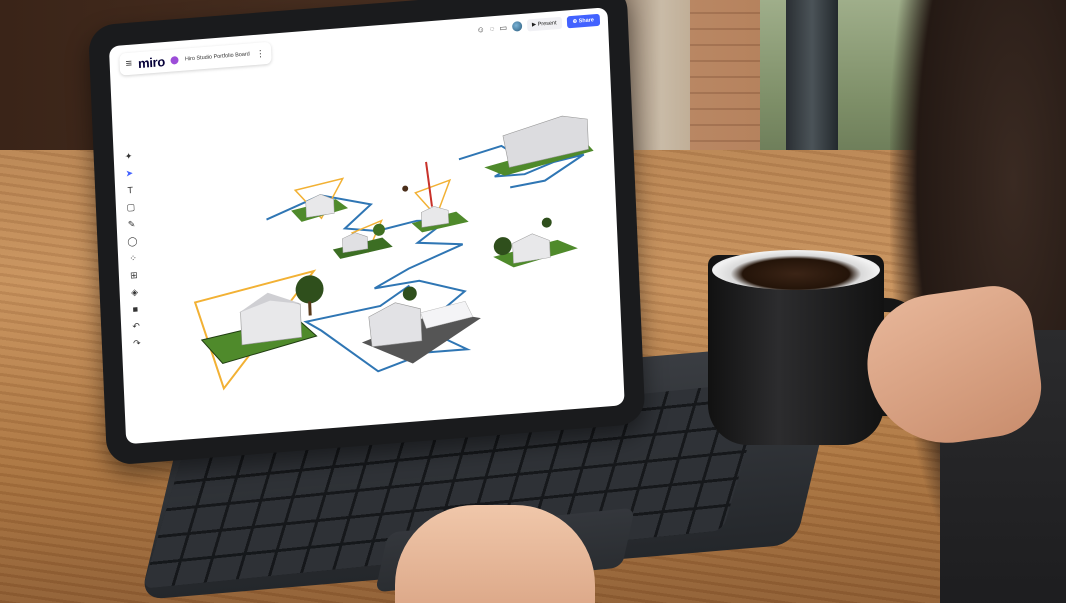  Describe the element at coordinates (136, 326) in the screenshot. I see `undo-icon: ↶` at that location.